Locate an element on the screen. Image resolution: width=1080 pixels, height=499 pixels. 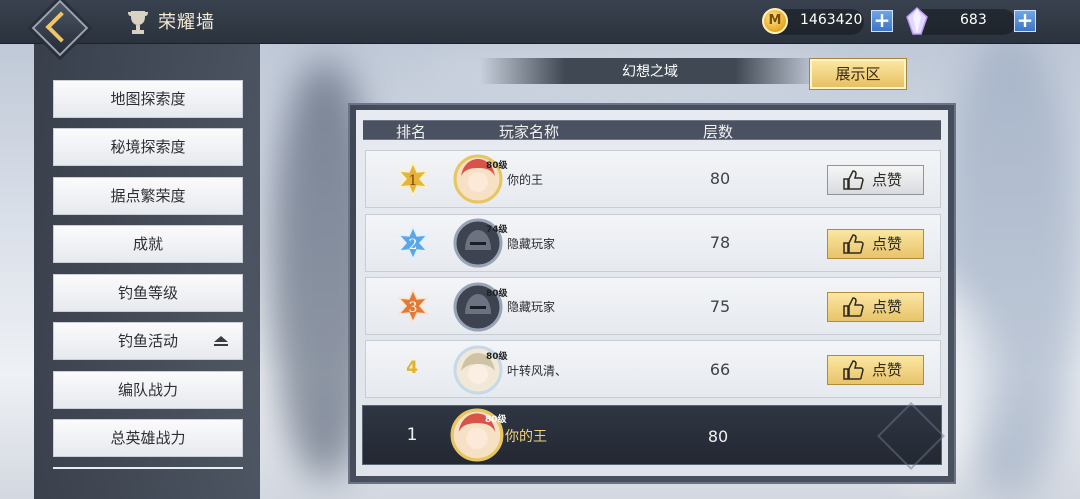
my-score: 80 is located at coordinates (718, 436).